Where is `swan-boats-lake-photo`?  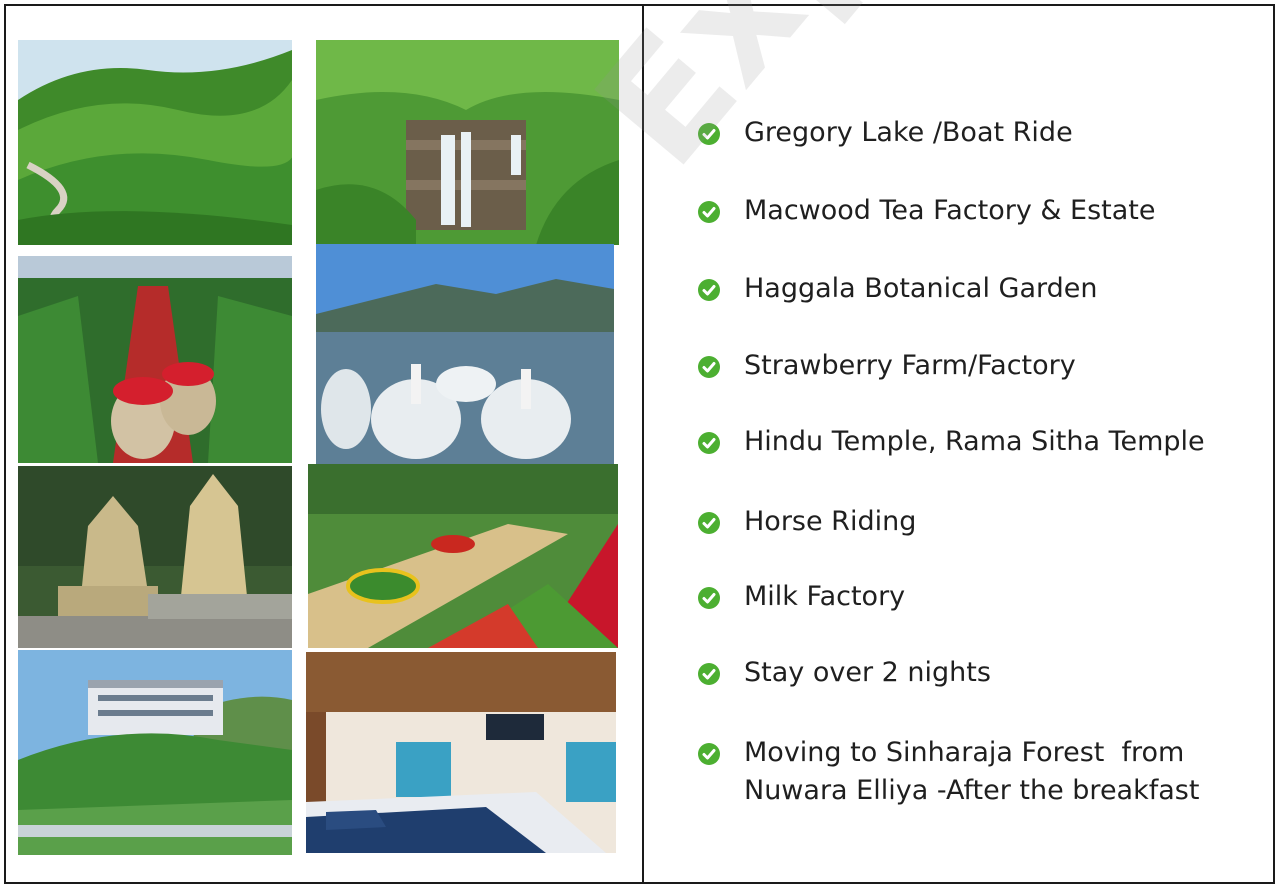
swan-boats-lake-photo is located at coordinates (465, 355).